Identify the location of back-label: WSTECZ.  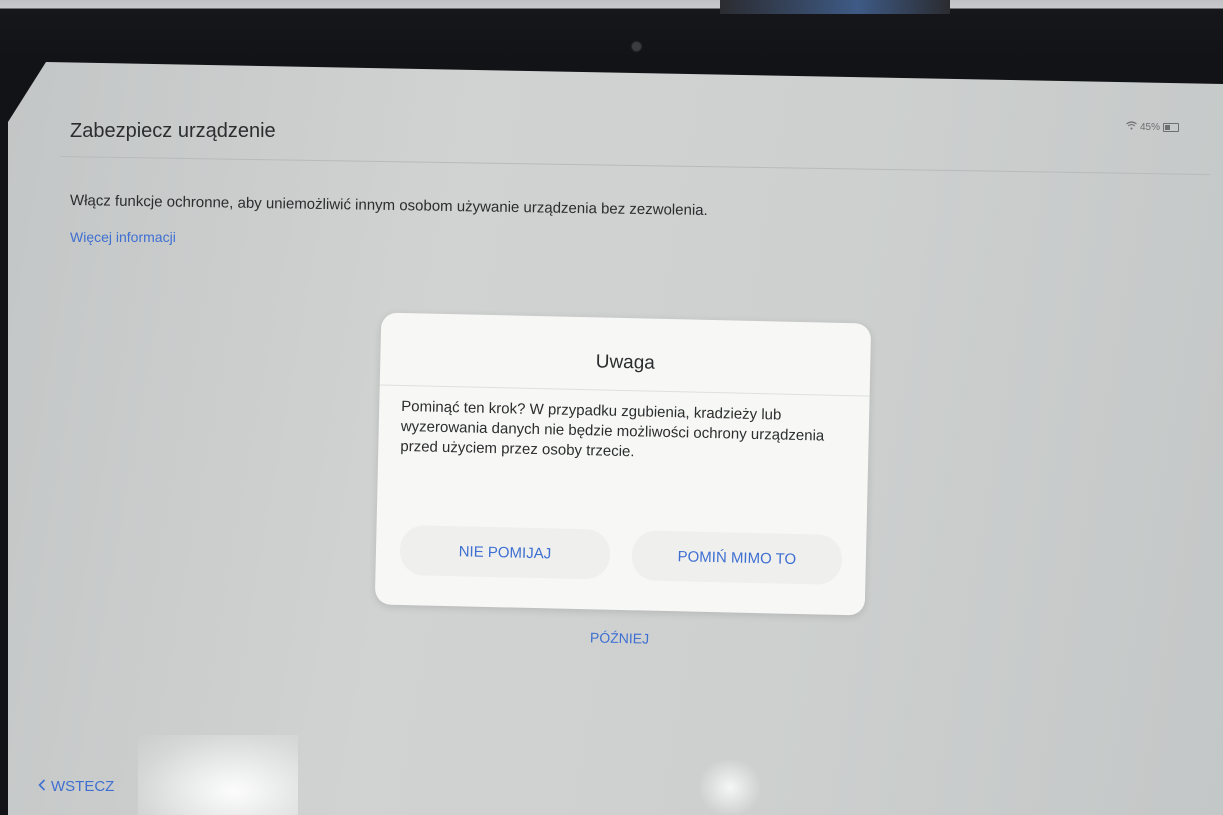
(83, 786).